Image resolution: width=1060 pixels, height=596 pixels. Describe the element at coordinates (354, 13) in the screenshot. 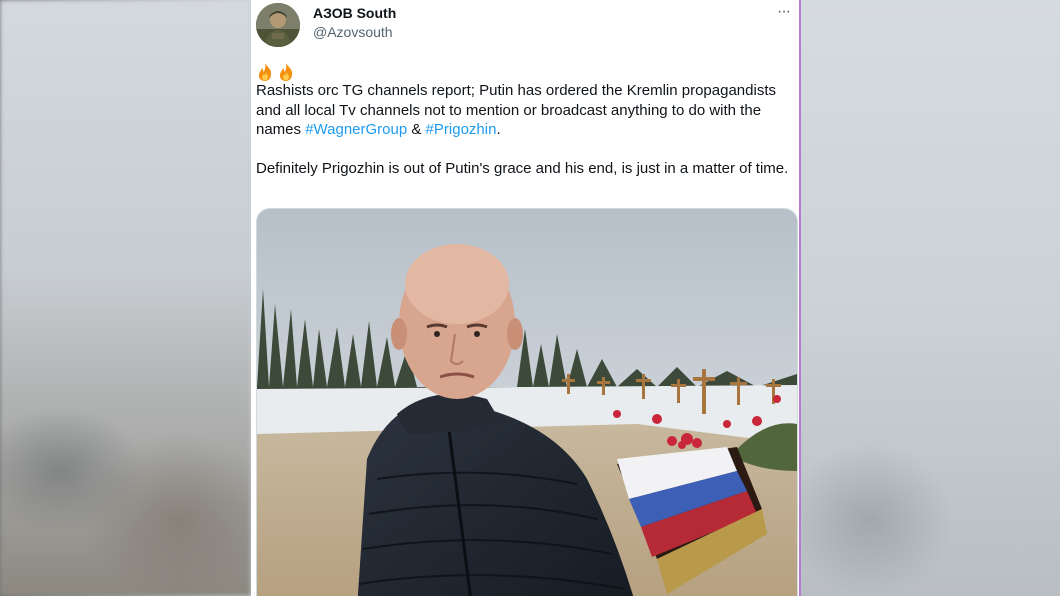

I see `author-display-name: АЗОВ South` at that location.